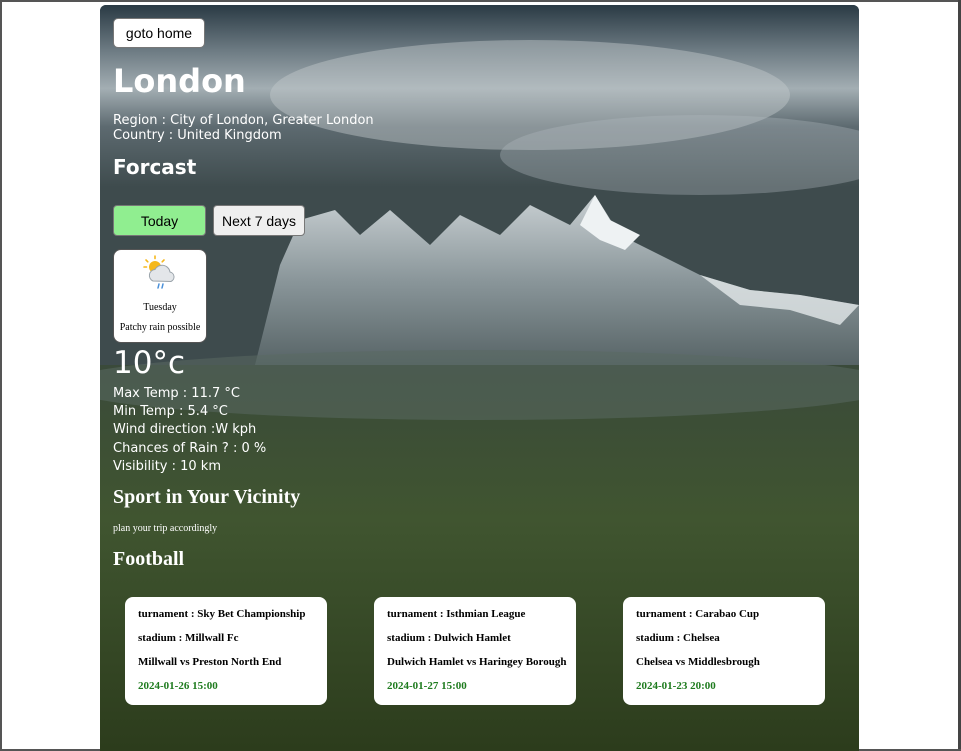 This screenshot has height=751, width=961. Describe the element at coordinates (165, 528) in the screenshot. I see `sport-hint: plan your trip accordingly` at that location.